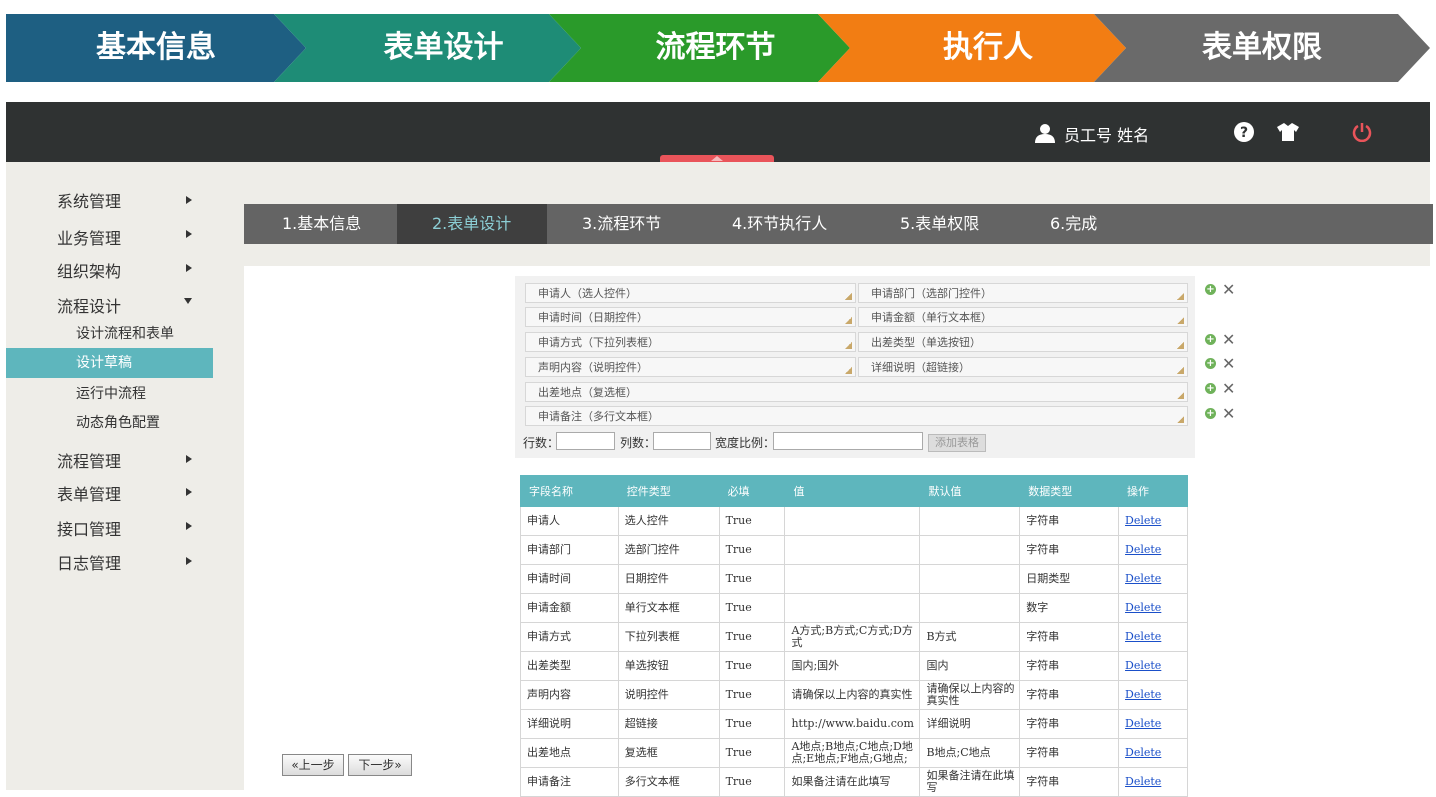 This screenshot has width=1436, height=797. Describe the element at coordinates (89, 200) in the screenshot. I see `sidebar-item-system: 系统管理` at that location.